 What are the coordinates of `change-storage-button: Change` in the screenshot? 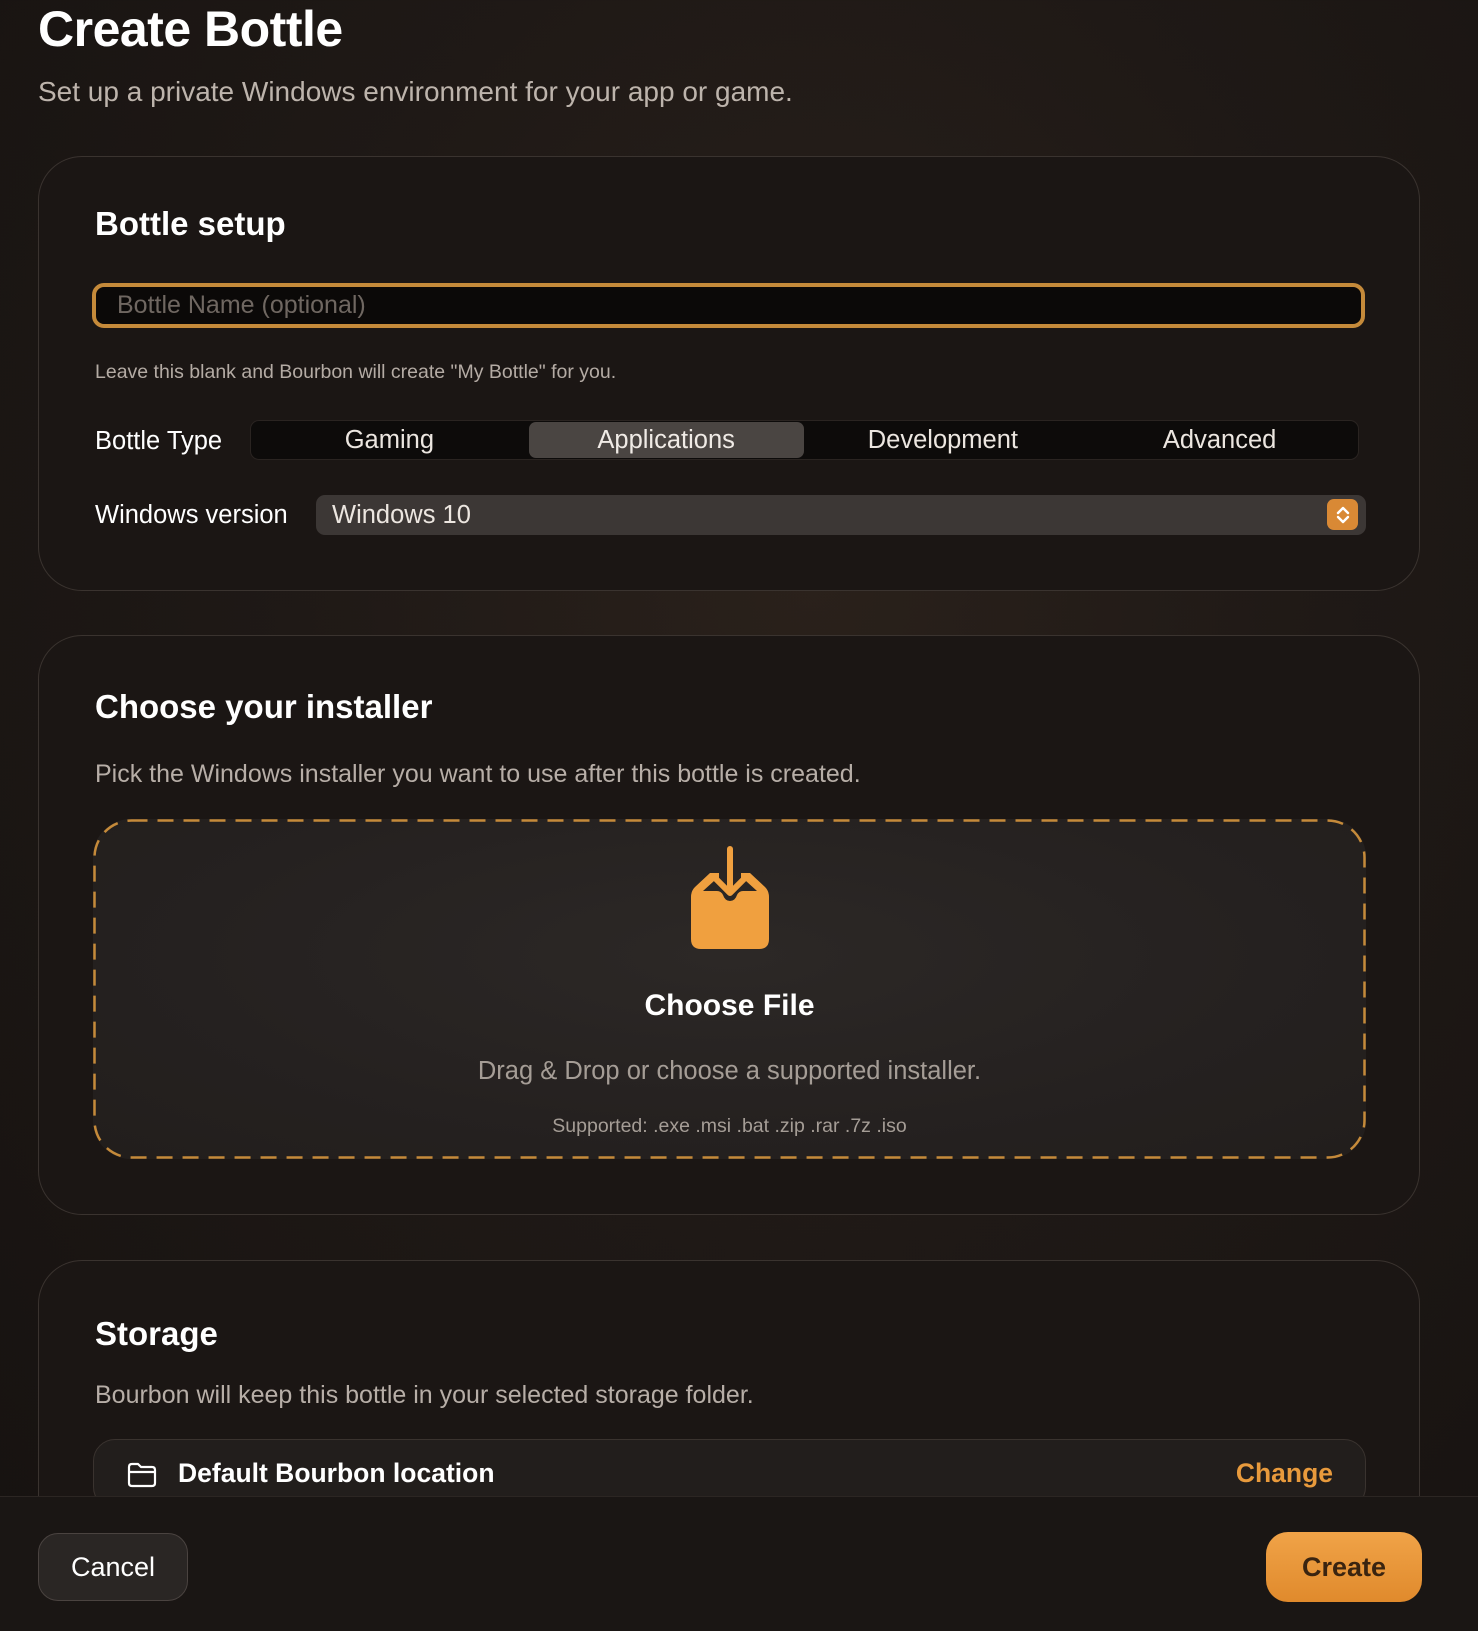 It's located at (1284, 1473).